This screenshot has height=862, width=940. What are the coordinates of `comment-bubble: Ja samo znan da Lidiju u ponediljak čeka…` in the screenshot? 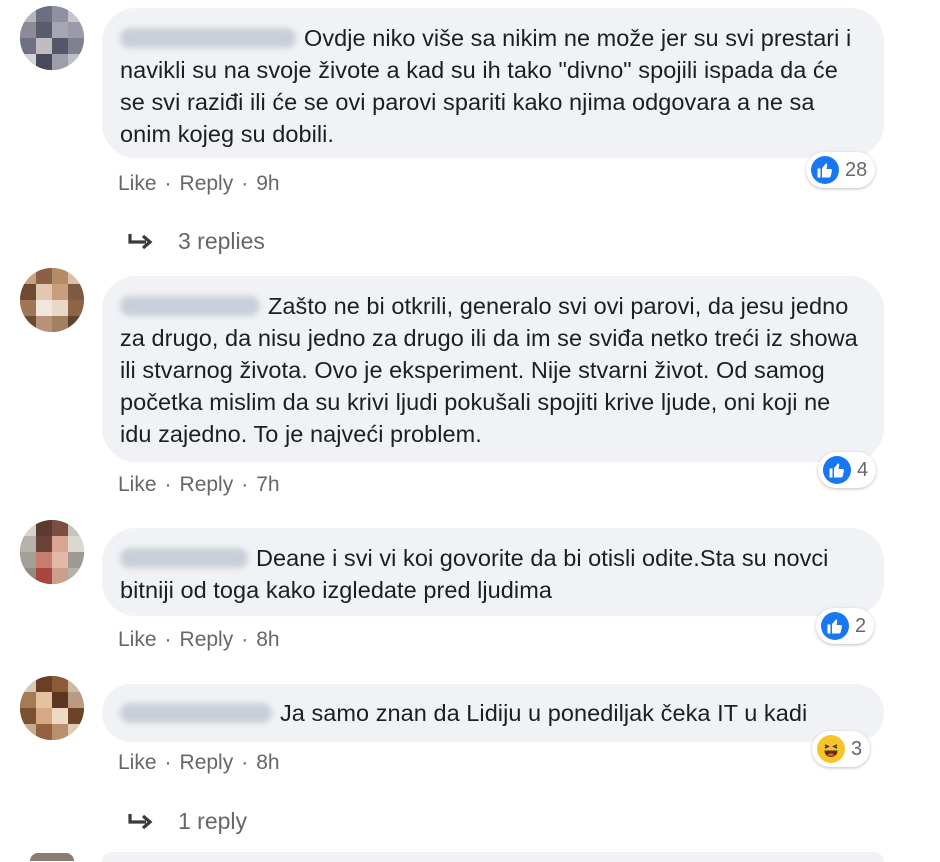 It's located at (493, 713).